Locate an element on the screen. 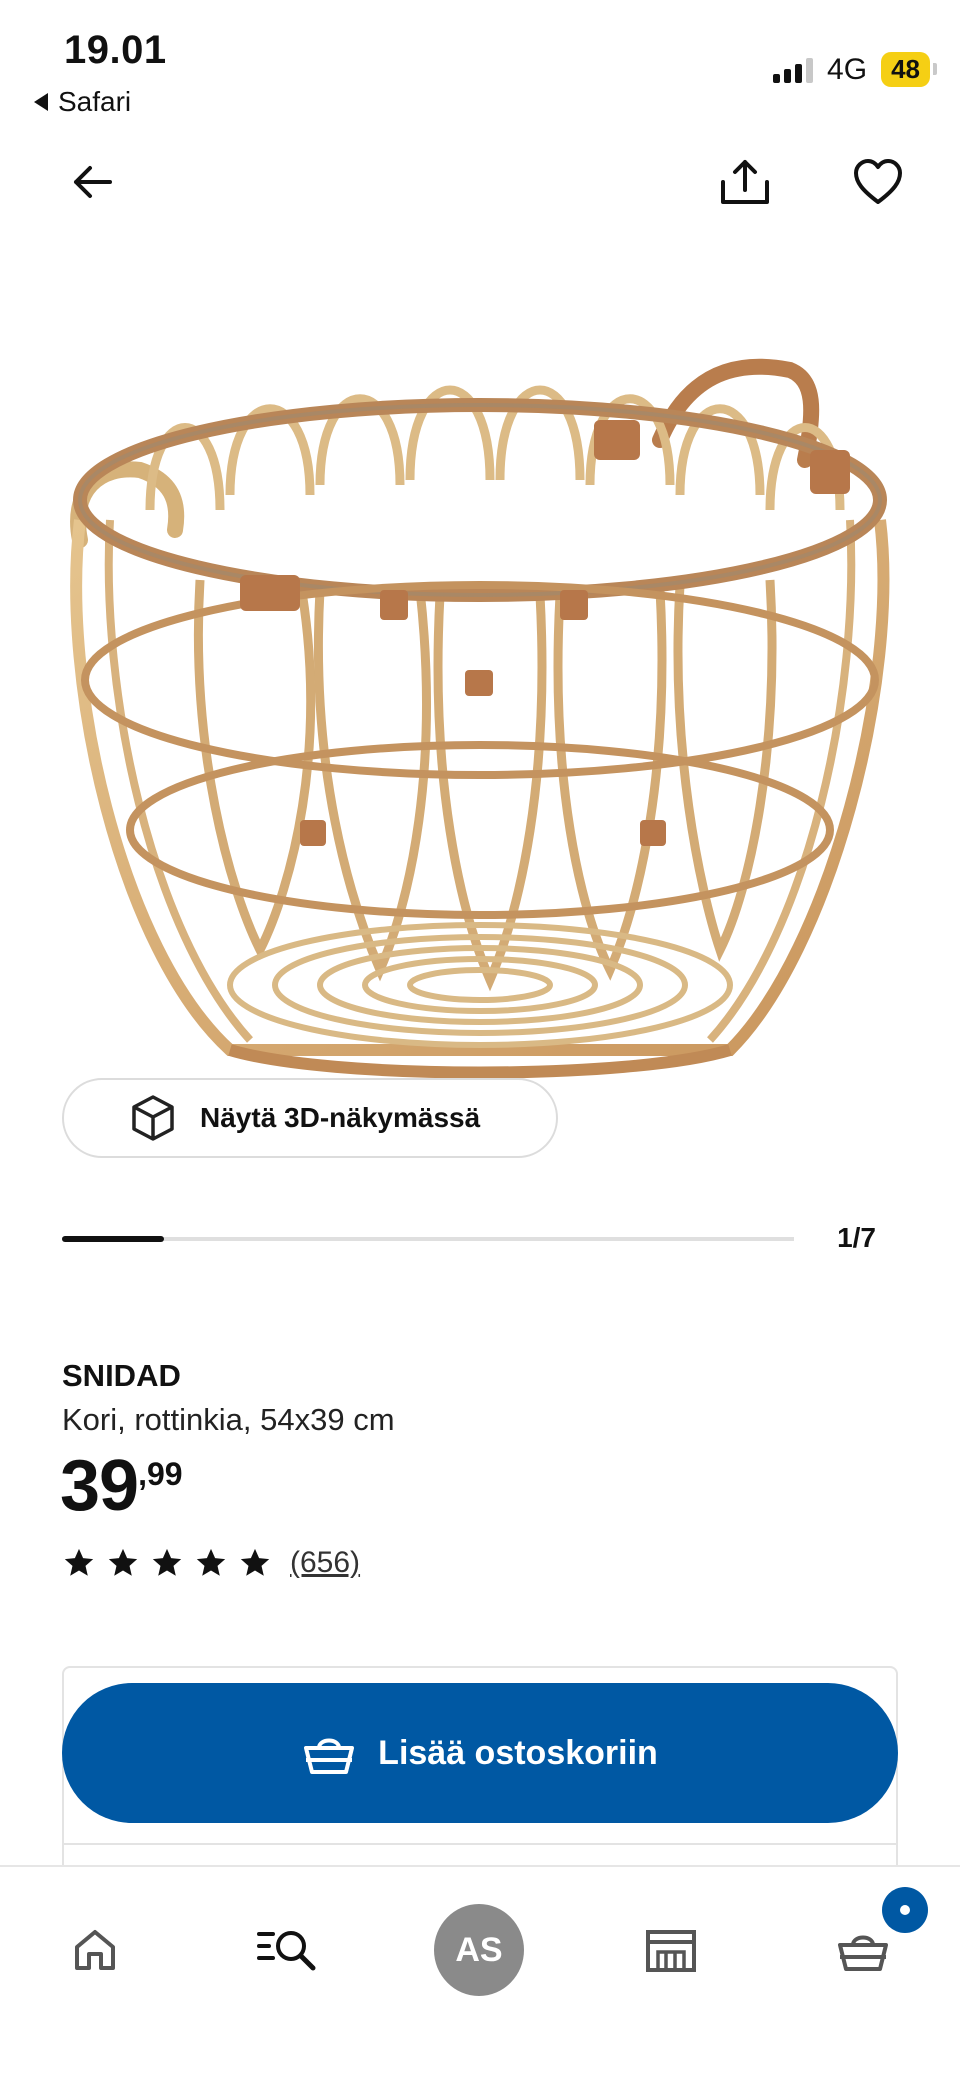 The width and height of the screenshot is (960, 2081). add-to-cart-label: Lisää ostoskoriin is located at coordinates (518, 1752).